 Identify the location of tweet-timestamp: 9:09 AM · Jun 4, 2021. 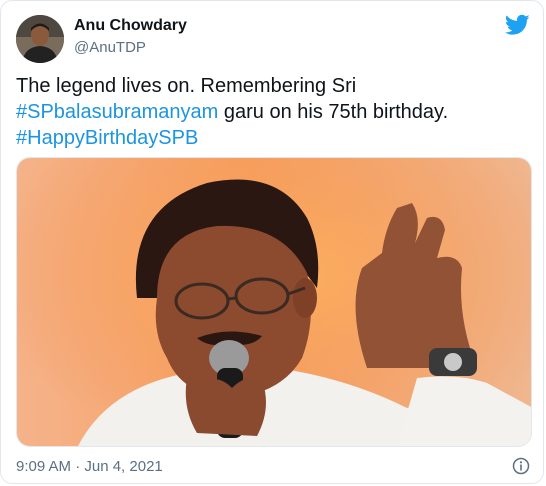
(89, 466).